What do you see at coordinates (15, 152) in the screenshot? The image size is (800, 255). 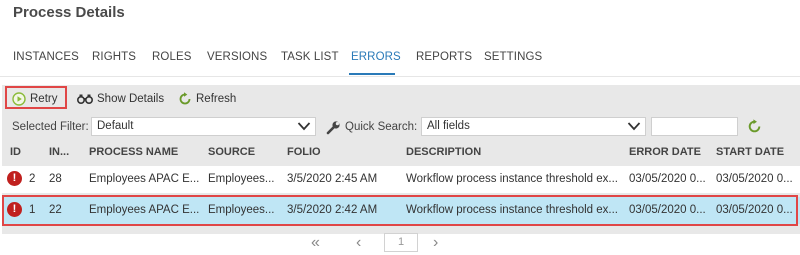 I see `column-header-id: ID` at bounding box center [15, 152].